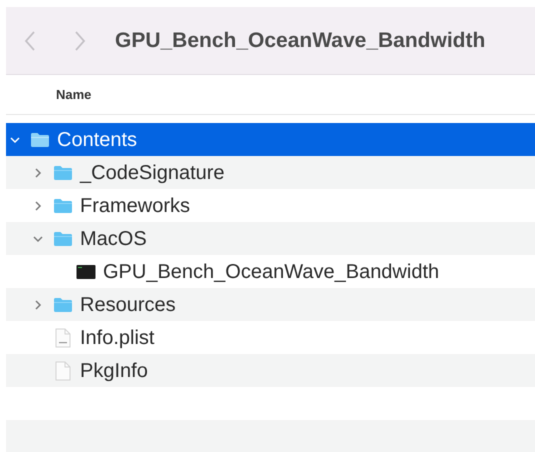 The height and width of the screenshot is (452, 535). I want to click on terminal-icon, so click(86, 272).